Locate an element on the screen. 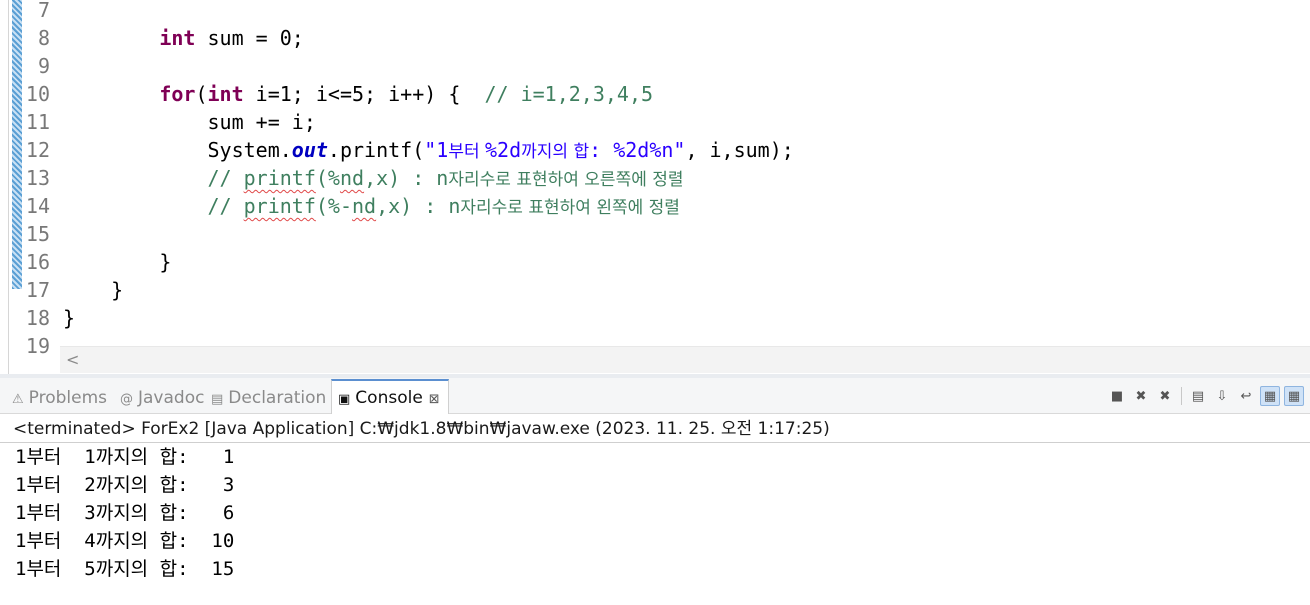 The width and height of the screenshot is (1310, 605). console-icon: ▣ is located at coordinates (344, 399).